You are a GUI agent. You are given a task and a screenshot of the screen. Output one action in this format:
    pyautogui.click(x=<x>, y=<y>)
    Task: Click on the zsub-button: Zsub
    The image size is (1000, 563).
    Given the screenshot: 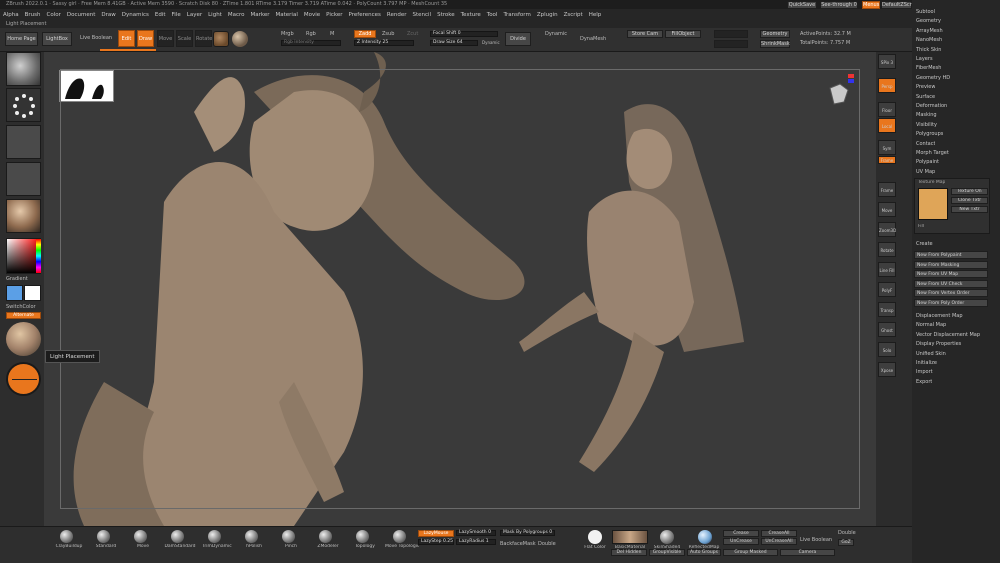 What is the action you would take?
    pyautogui.click(x=388, y=34)
    